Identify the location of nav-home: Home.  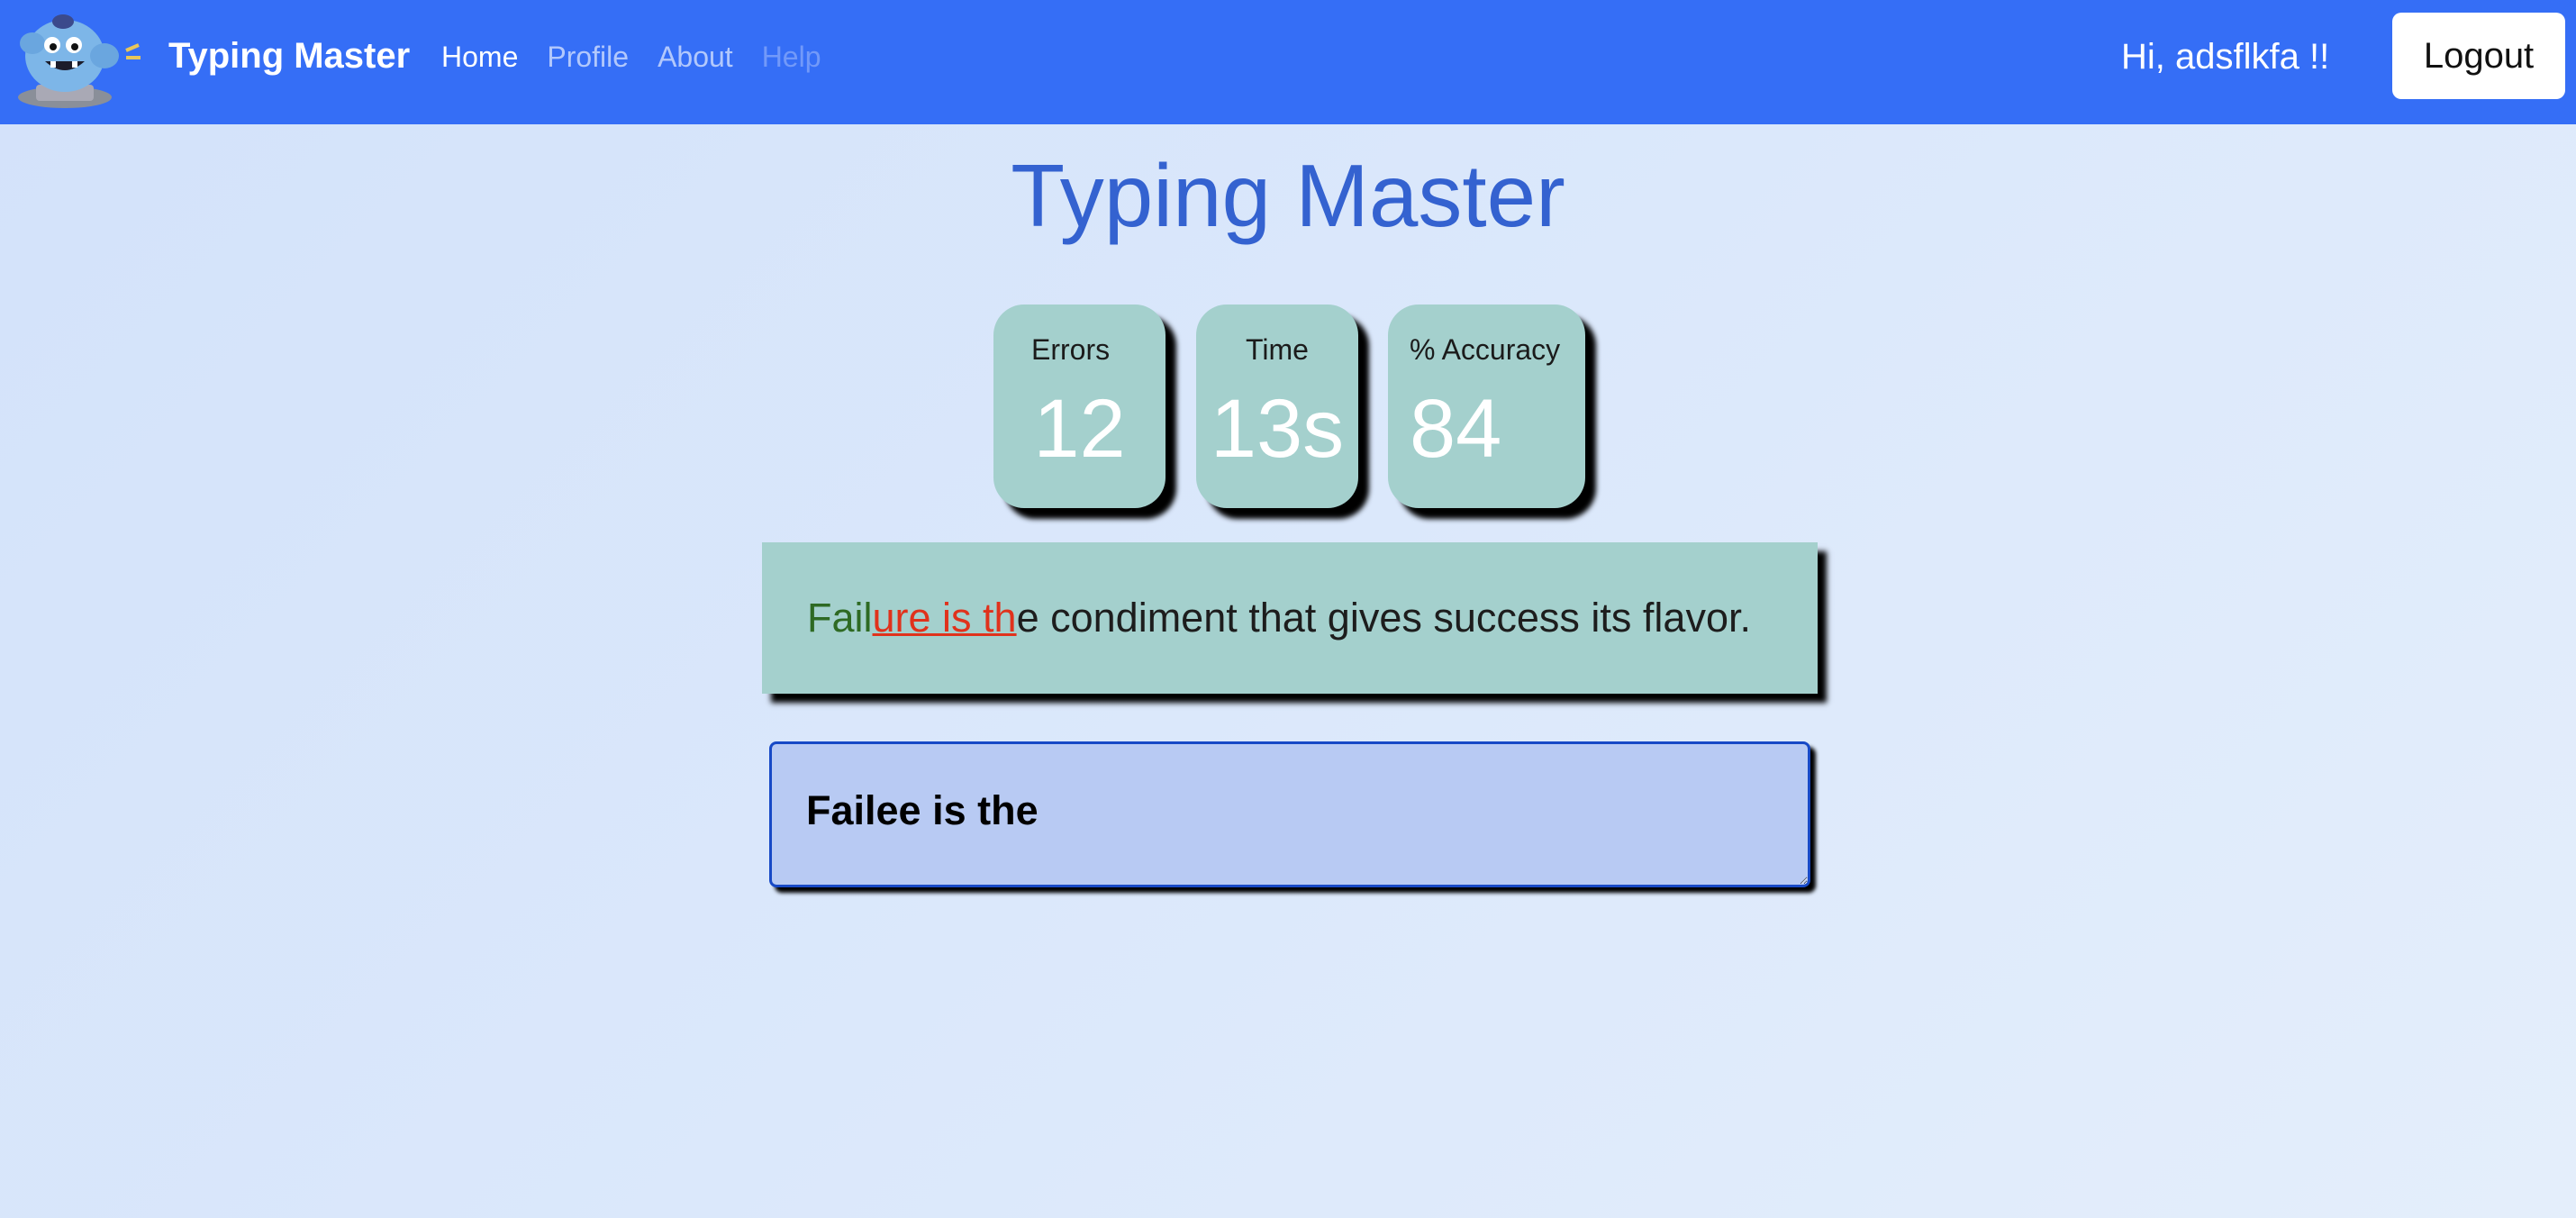
(479, 56).